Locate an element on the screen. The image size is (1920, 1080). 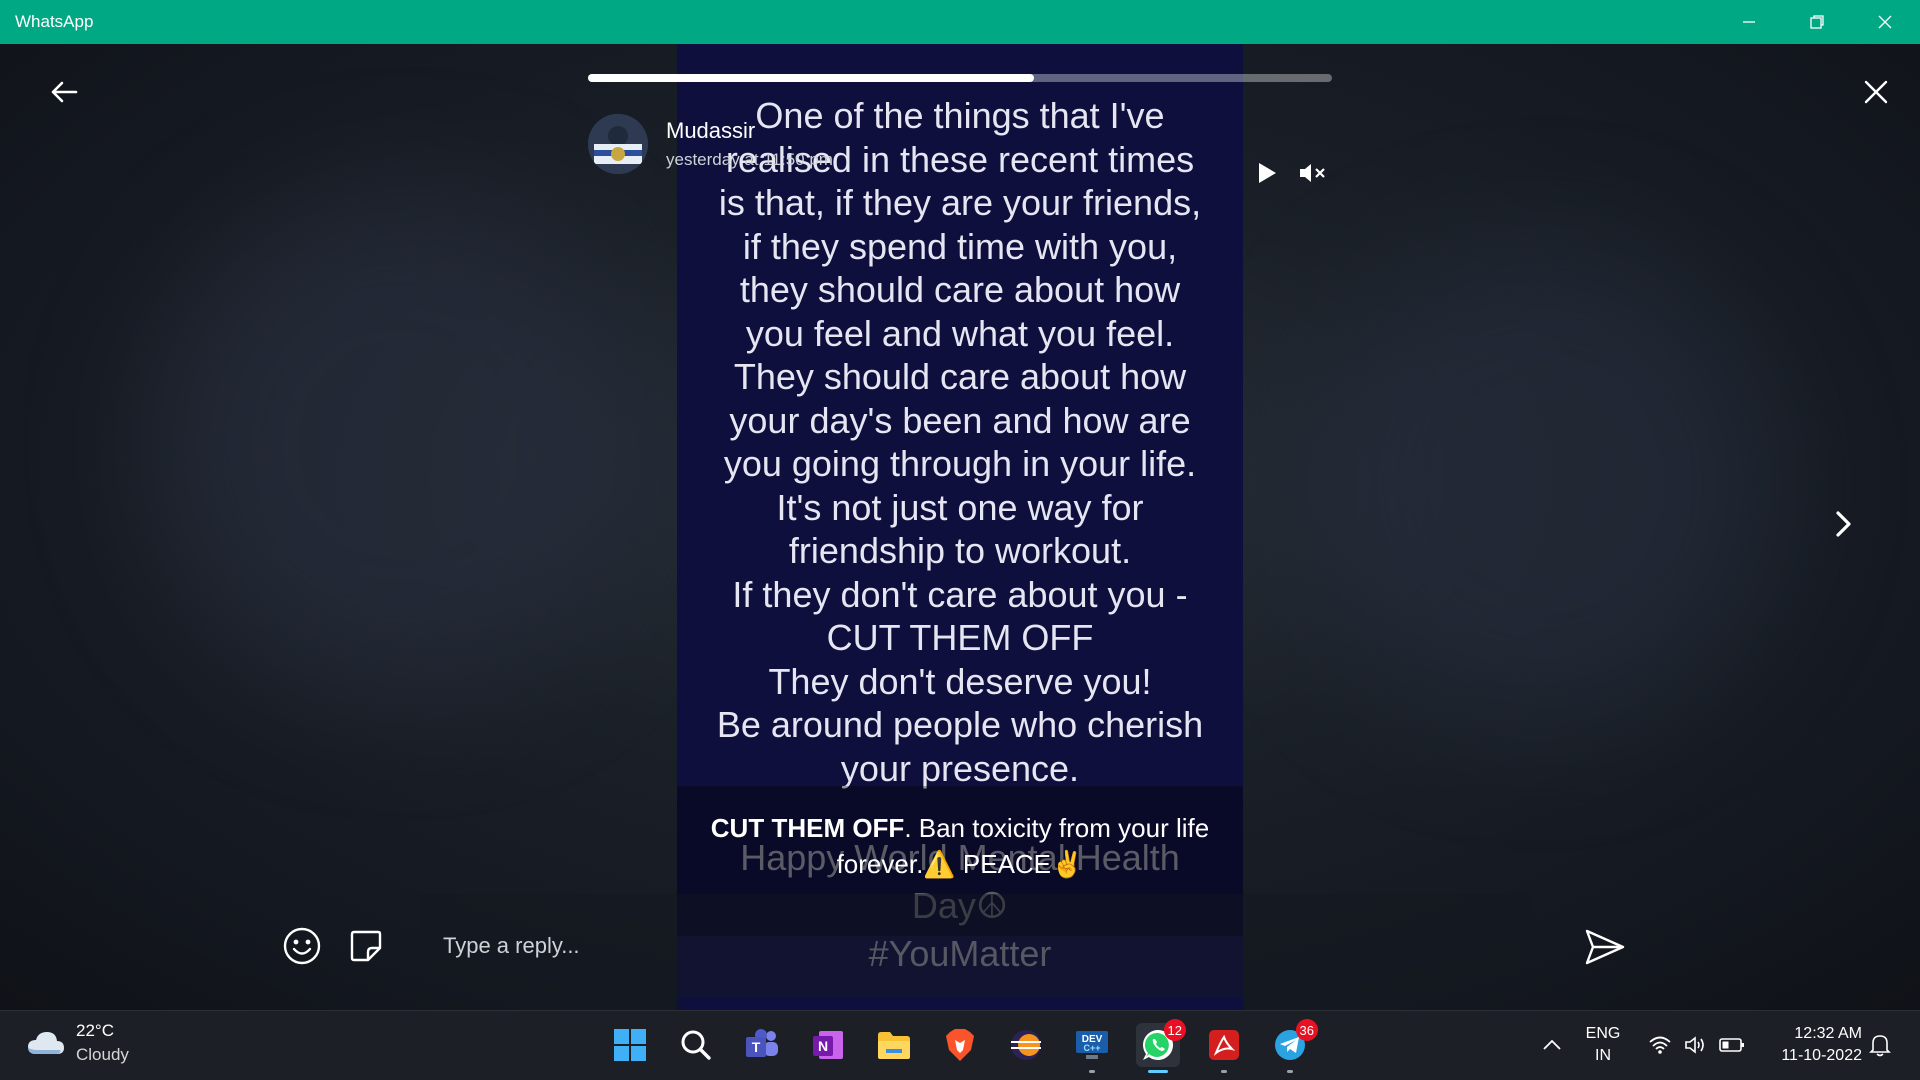
speaker-muted-icon is located at coordinates (1312, 173).